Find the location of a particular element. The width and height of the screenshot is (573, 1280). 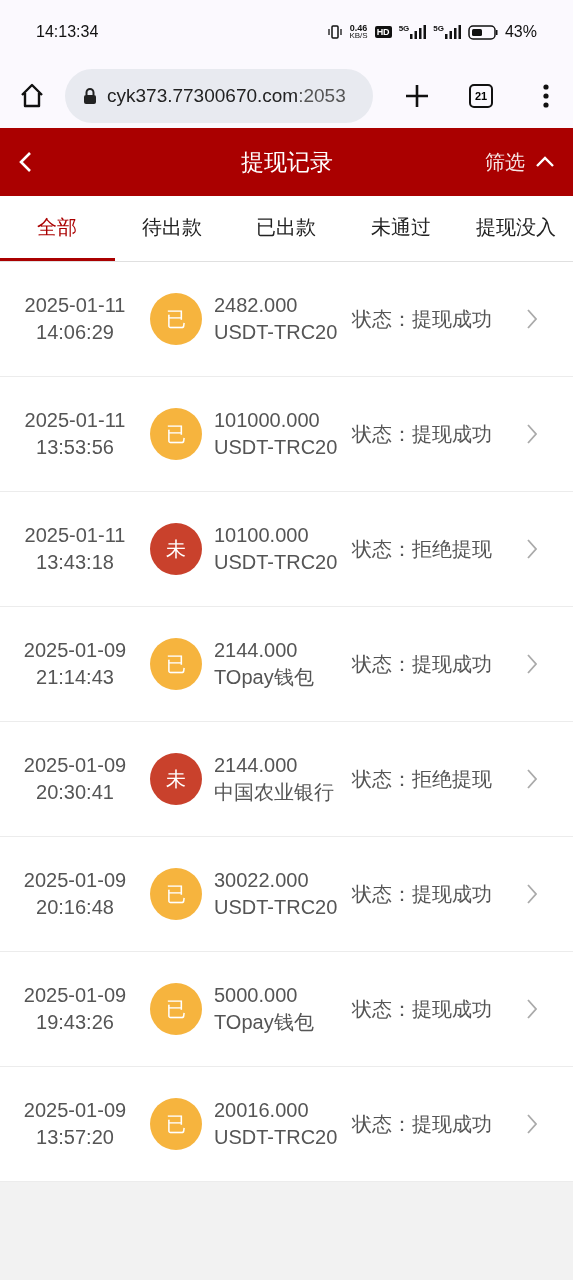

record-row: 2025-01-09 21:14:43 已 2144.000 TOpay钱包 状态：提现成功 is located at coordinates (286, 664).